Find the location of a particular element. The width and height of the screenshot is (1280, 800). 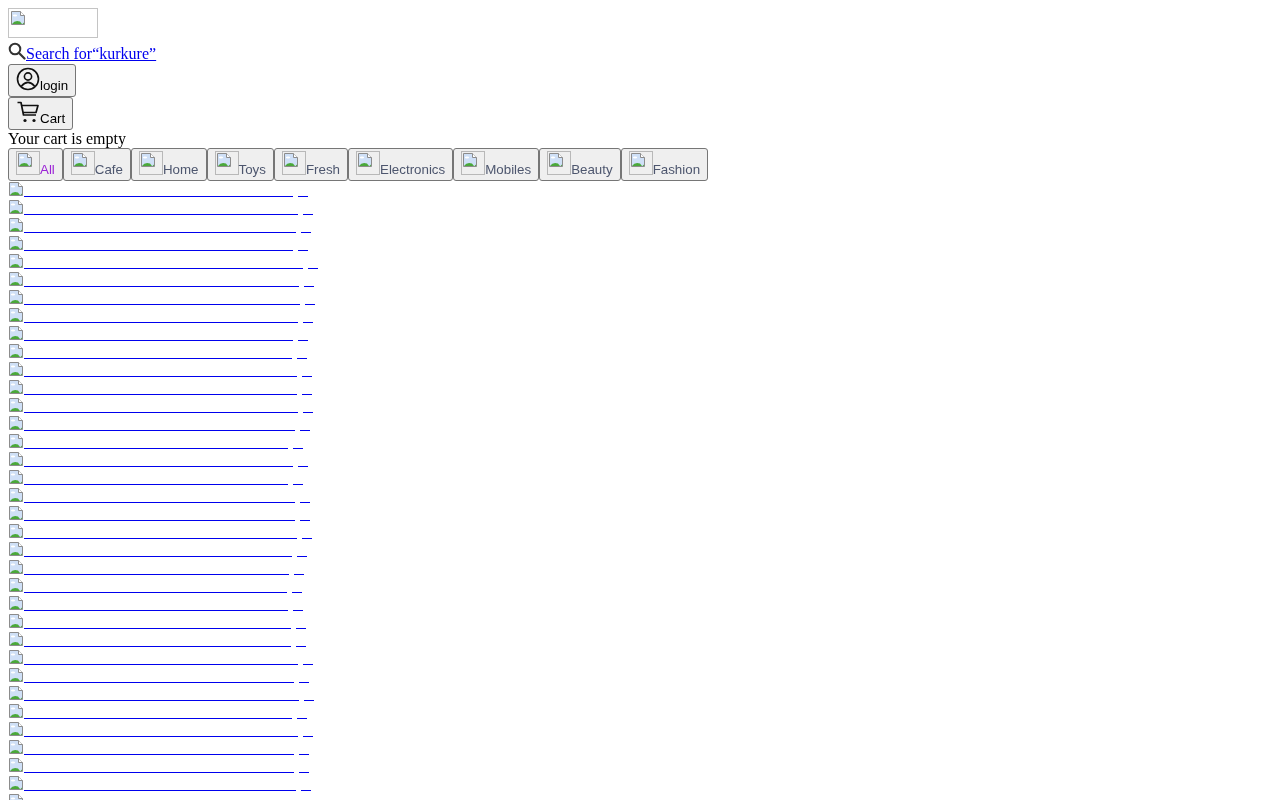

category-tab: Home is located at coordinates (168, 164).